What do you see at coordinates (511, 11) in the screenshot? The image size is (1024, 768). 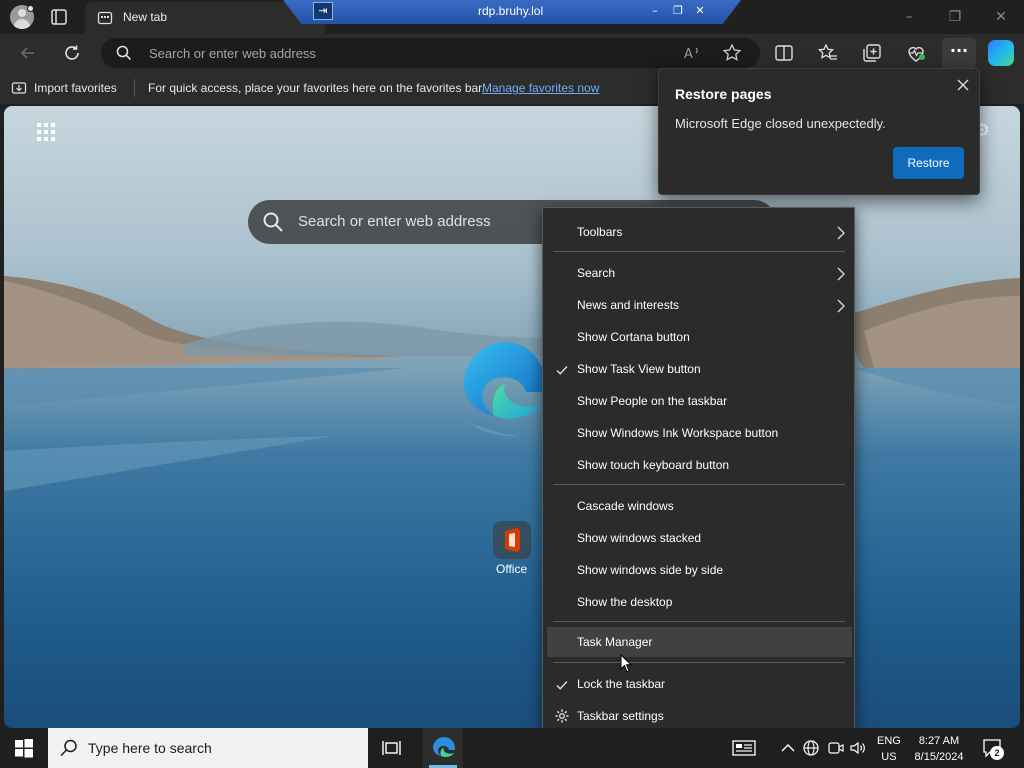 I see `rdp-title: rdp.bruhy.lol` at bounding box center [511, 11].